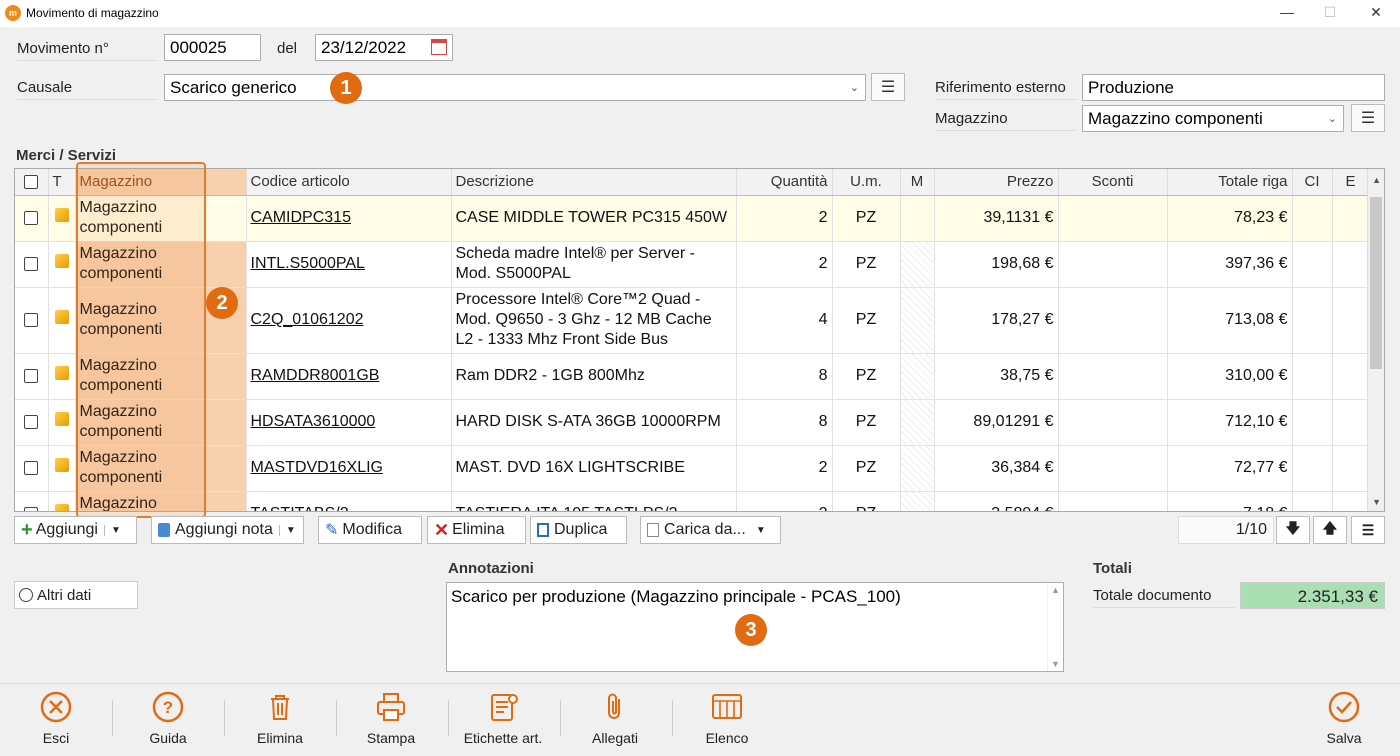 This screenshot has width=1400, height=756. Describe the element at coordinates (476, 530) in the screenshot. I see `delete-button: ✕ Elimina` at that location.